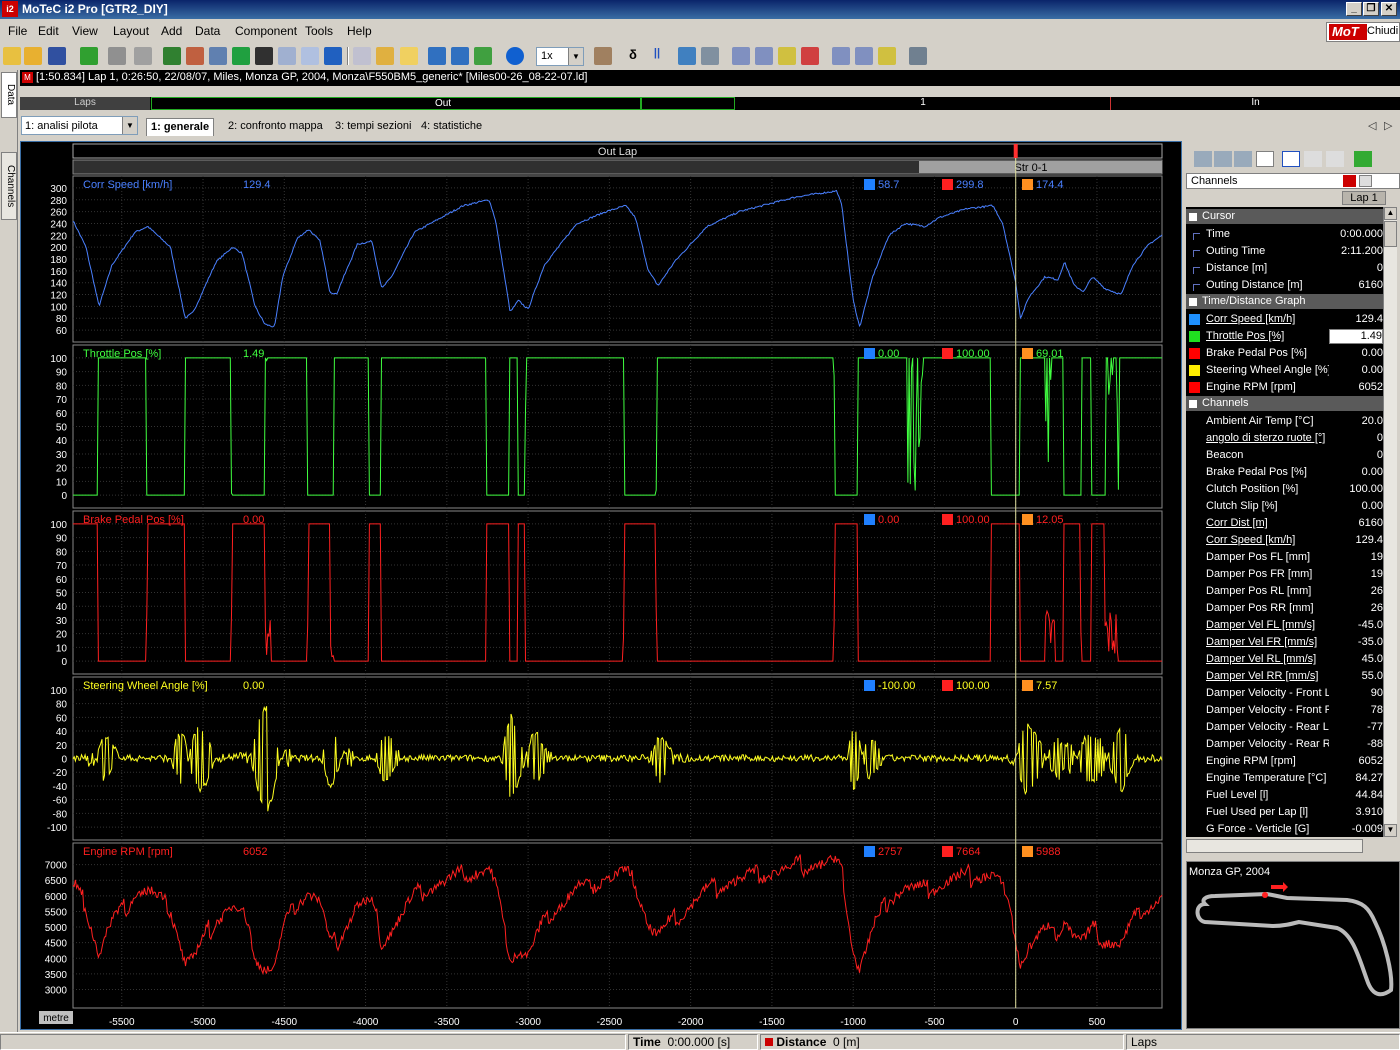 This screenshot has height=1050, width=1400. I want to click on tab-statistiche: 4: statistiche, so click(451, 127).